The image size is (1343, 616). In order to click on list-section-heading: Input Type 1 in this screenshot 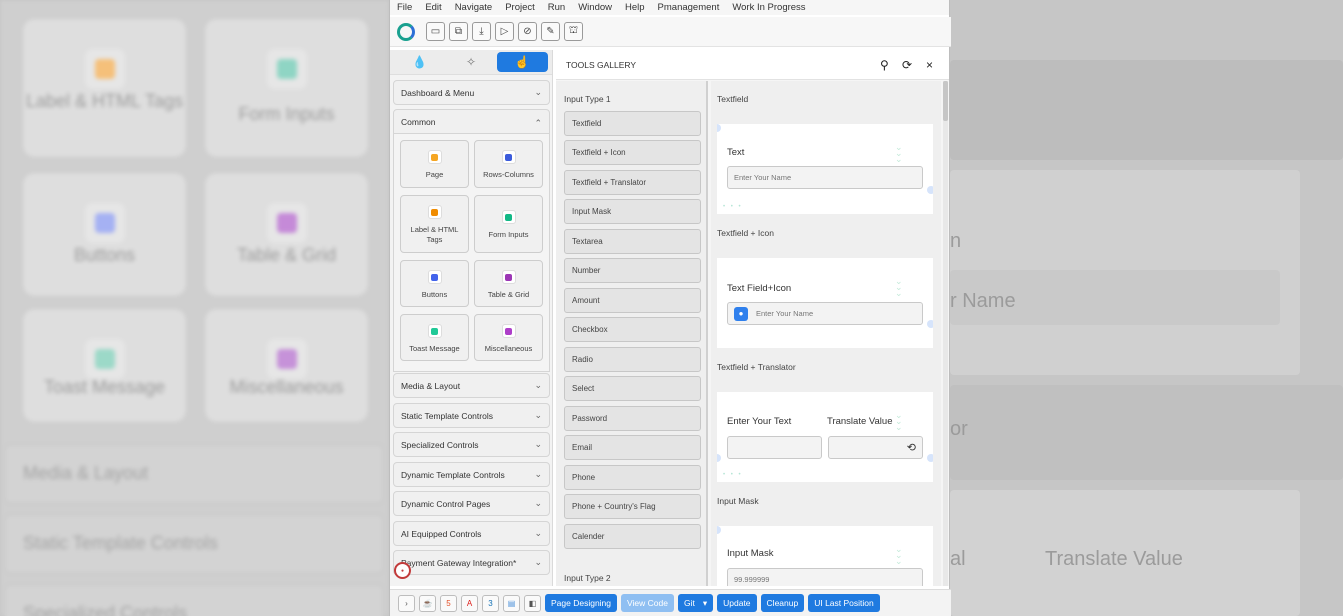, I will do `click(587, 99)`.